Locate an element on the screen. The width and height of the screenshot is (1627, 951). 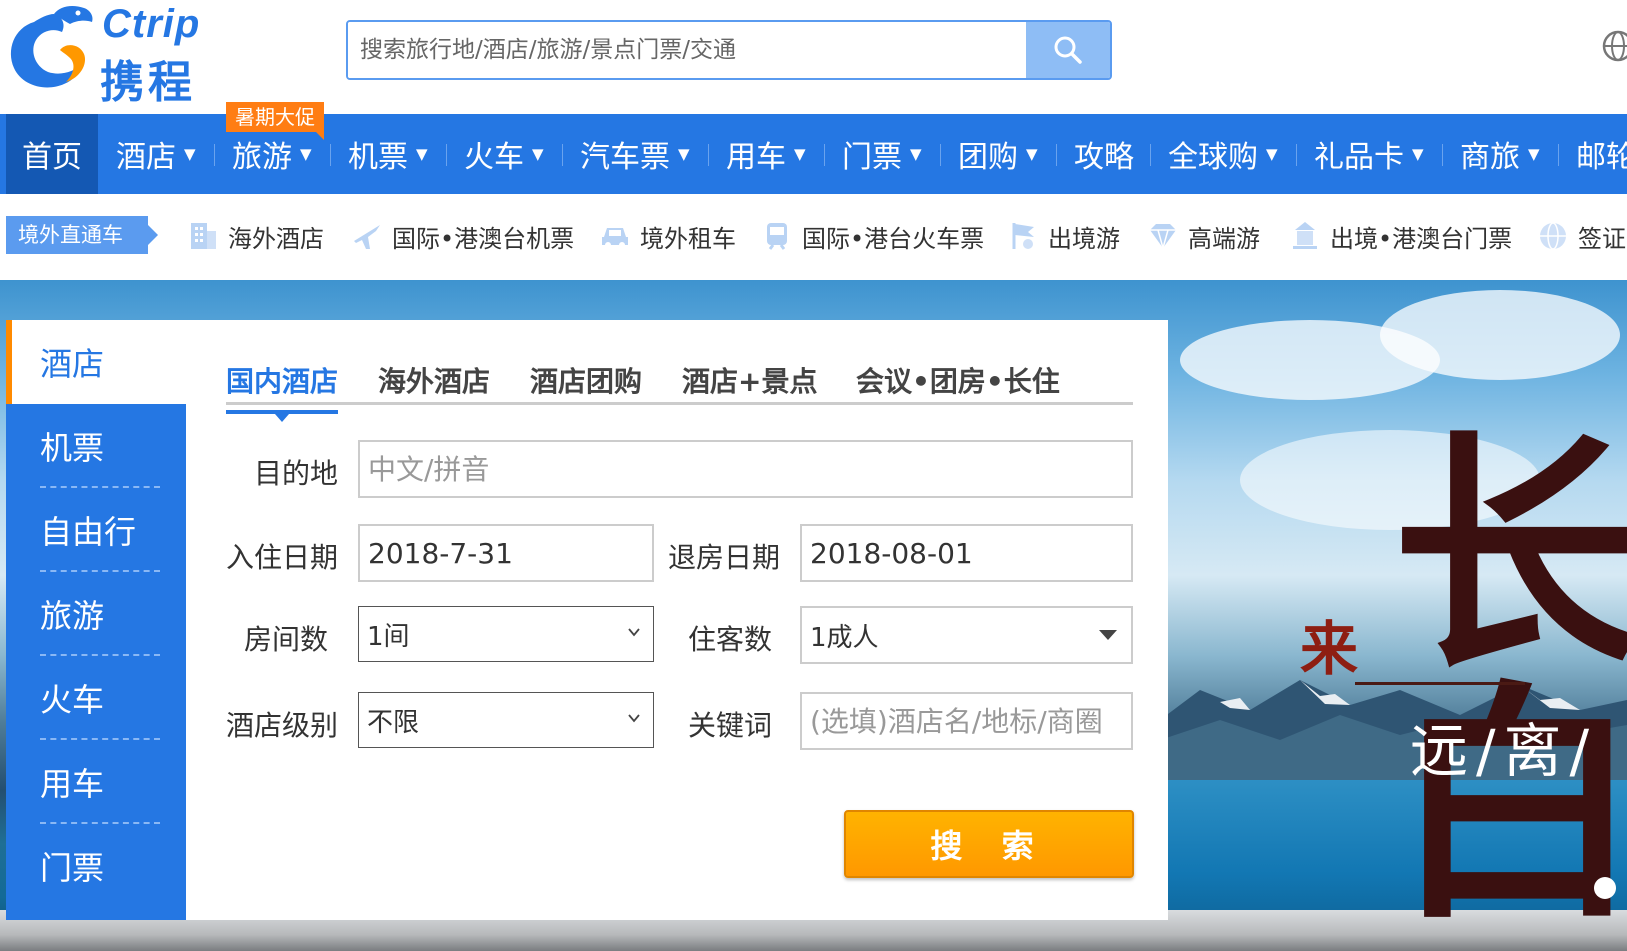
nav-guides: 攻略 is located at coordinates (1104, 154).